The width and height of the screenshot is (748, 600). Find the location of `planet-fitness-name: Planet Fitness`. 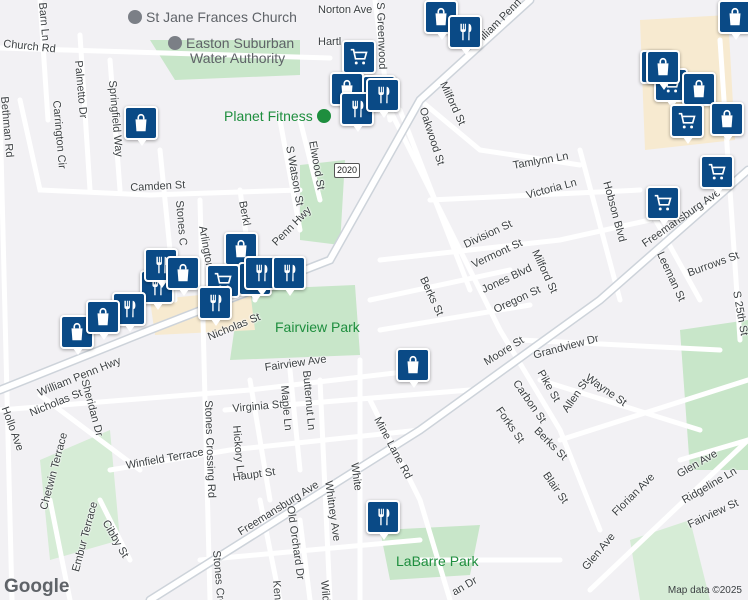

planet-fitness-name: Planet Fitness is located at coordinates (268, 116).